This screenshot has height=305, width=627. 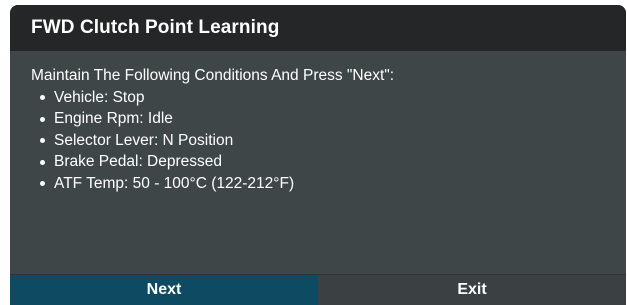 What do you see at coordinates (332, 119) in the screenshot?
I see `condition-engine-rpm: Engine Rpm: Idle` at bounding box center [332, 119].